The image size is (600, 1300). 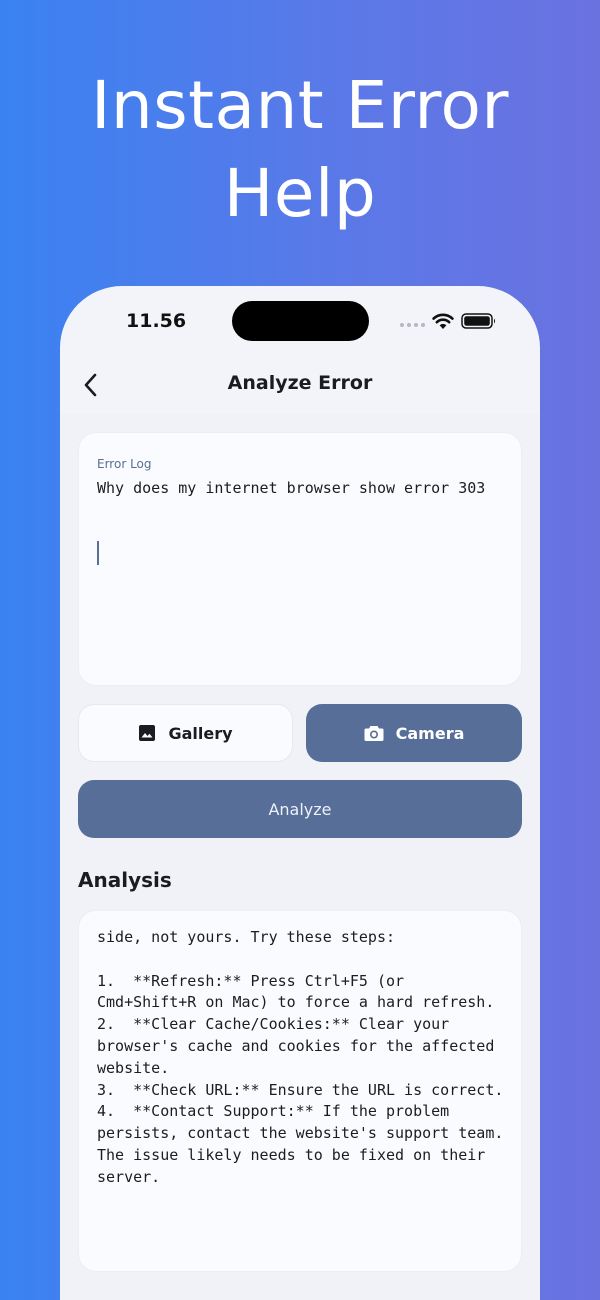 I want to click on camera-icon, so click(x=374, y=733).